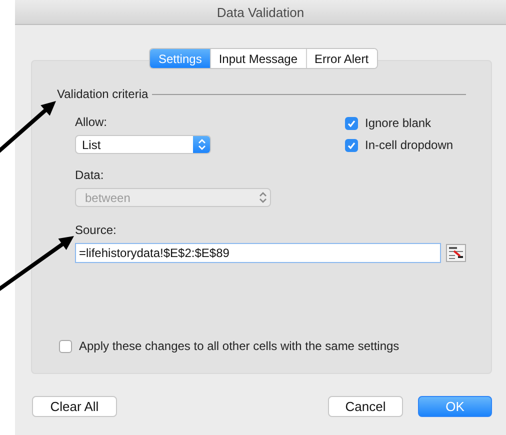 The height and width of the screenshot is (435, 506). What do you see at coordinates (74, 406) in the screenshot?
I see `dialog-button: Clear All` at bounding box center [74, 406].